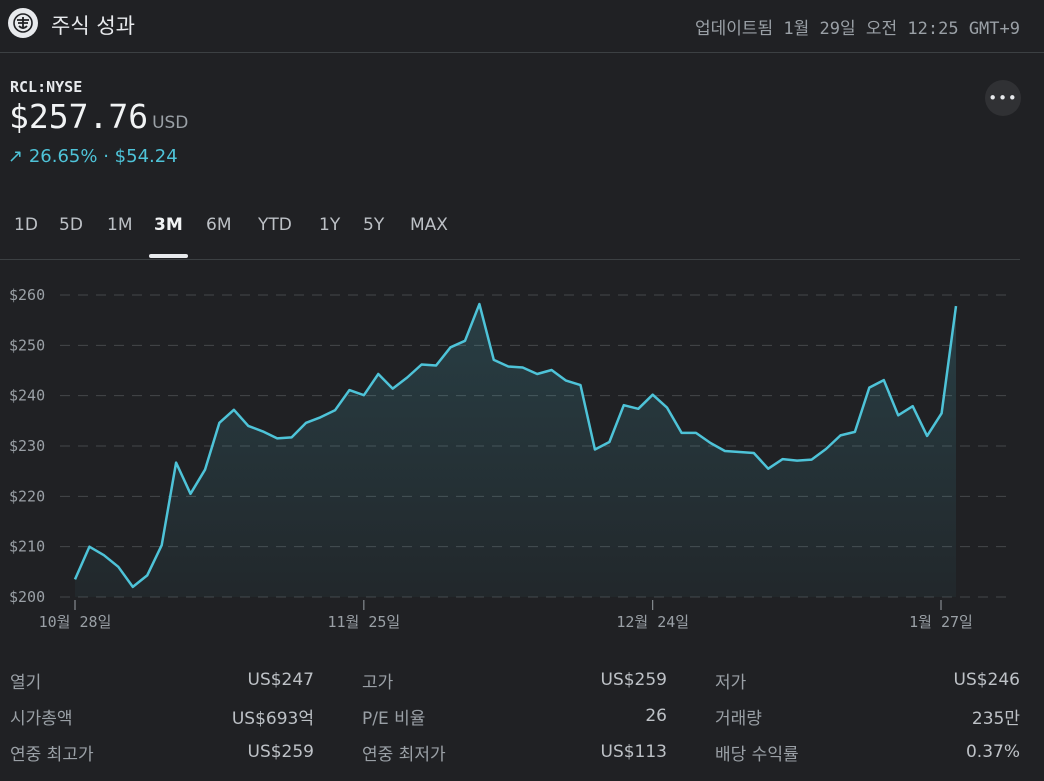 The image size is (1044, 781). Describe the element at coordinates (41, 718) in the screenshot. I see `stat-label: 시가총액` at that location.